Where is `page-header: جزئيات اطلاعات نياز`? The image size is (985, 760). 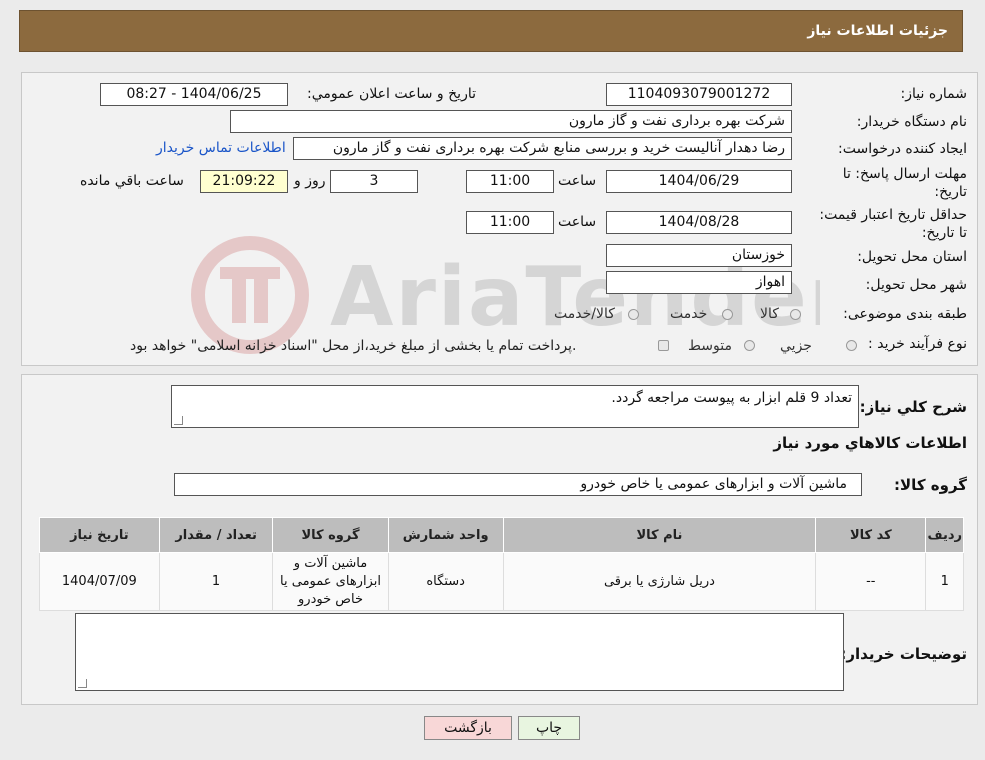 page-header: جزئيات اطلاعات نياز is located at coordinates (491, 31).